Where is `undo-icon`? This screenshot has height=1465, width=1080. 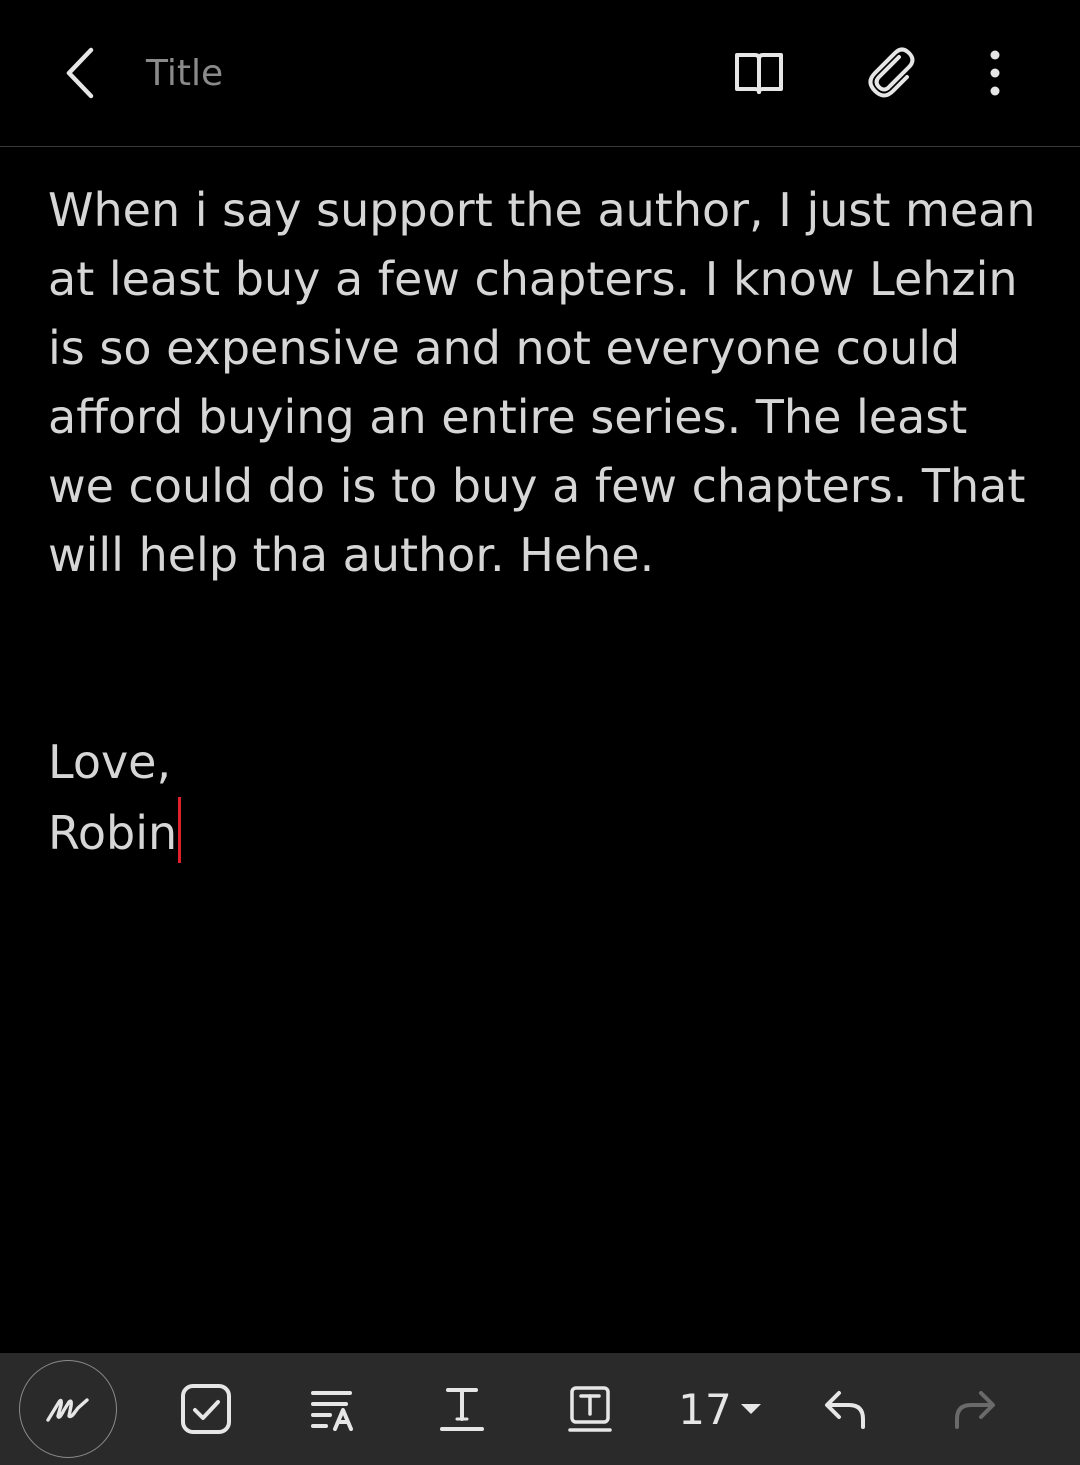 undo-icon is located at coordinates (845, 1410).